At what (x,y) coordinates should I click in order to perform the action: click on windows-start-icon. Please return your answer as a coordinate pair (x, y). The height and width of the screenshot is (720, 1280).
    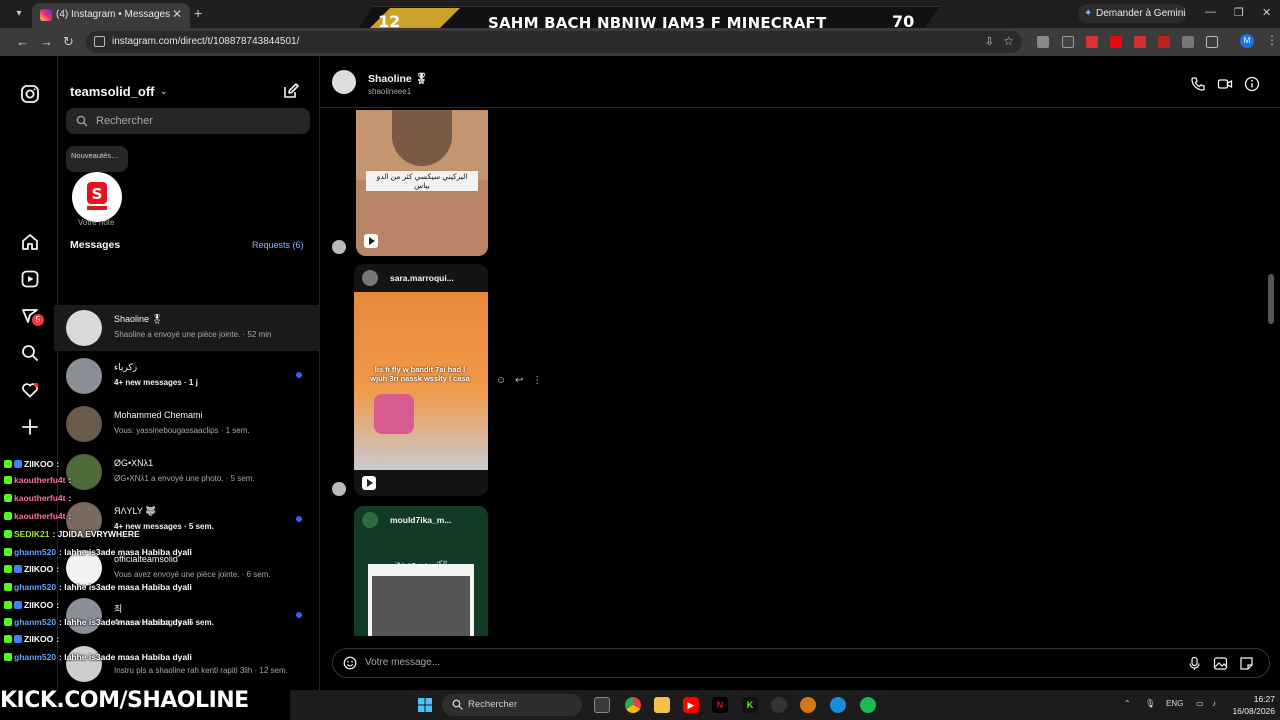
    Looking at the image, I should click on (425, 705).